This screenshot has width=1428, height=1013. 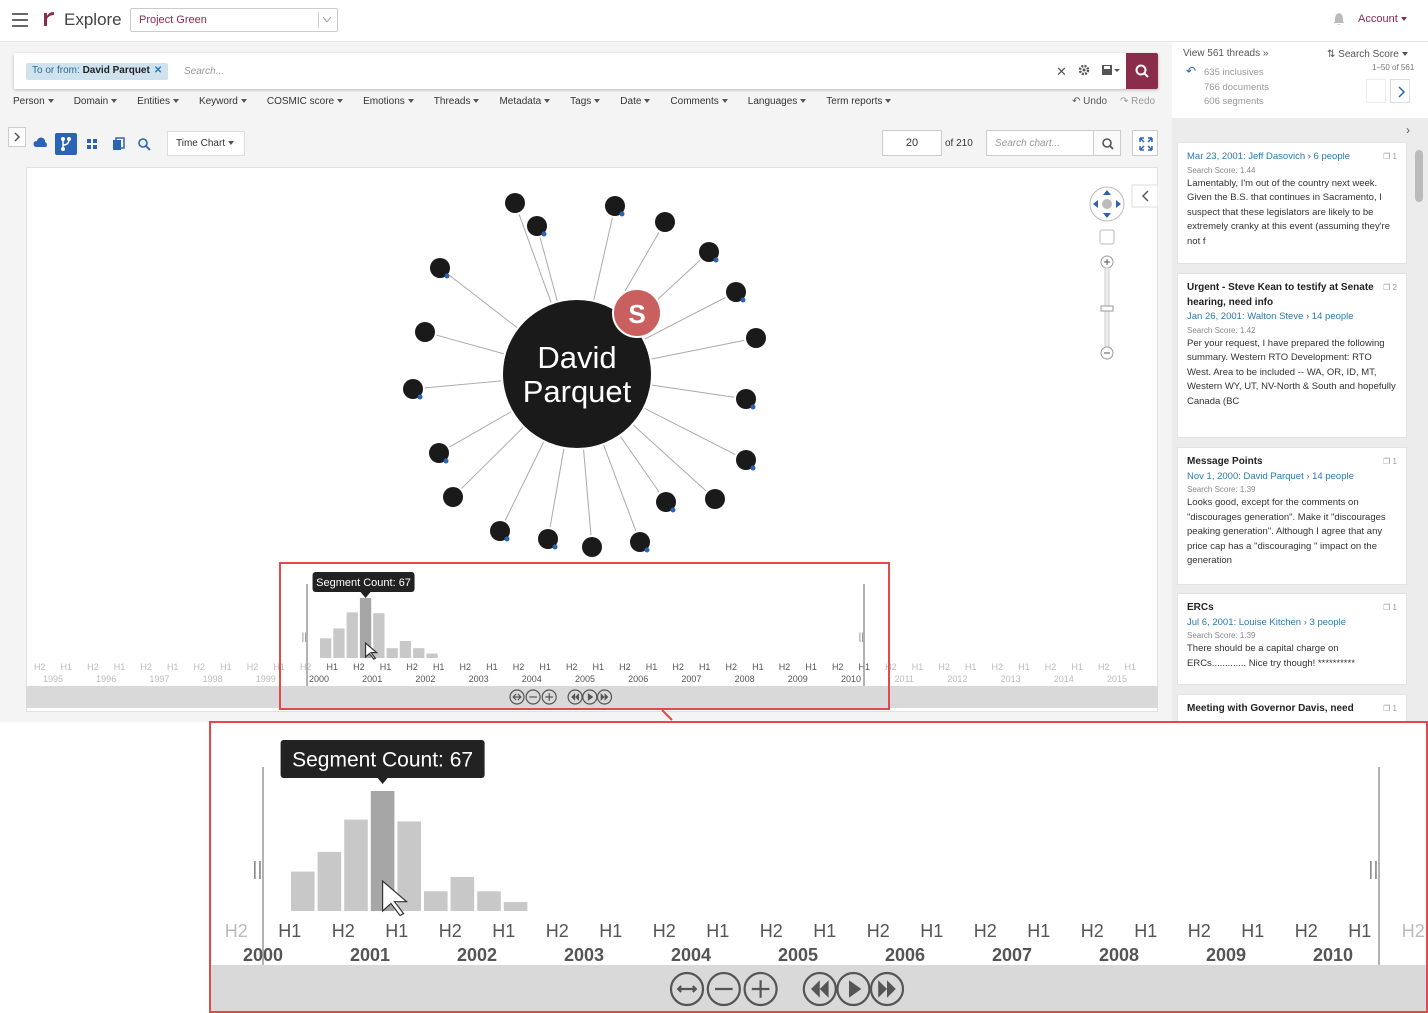 What do you see at coordinates (163, 101) in the screenshot?
I see `filter-entities: Entities` at bounding box center [163, 101].